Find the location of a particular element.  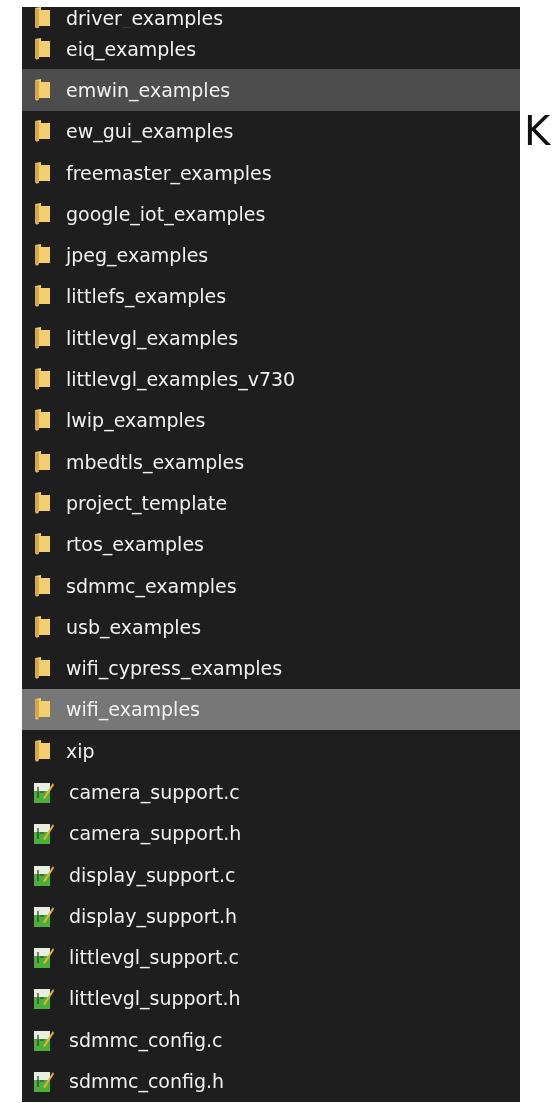

file-name: eiq_examples is located at coordinates (131, 48).